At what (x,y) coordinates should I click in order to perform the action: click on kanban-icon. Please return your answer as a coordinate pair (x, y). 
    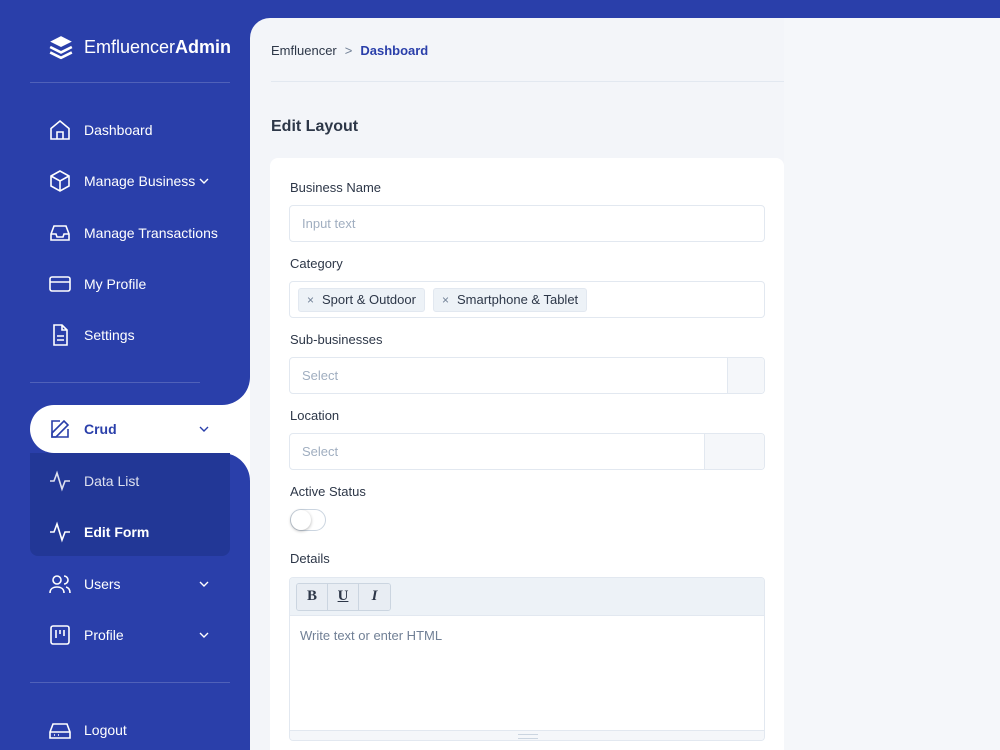
    Looking at the image, I should click on (60, 635).